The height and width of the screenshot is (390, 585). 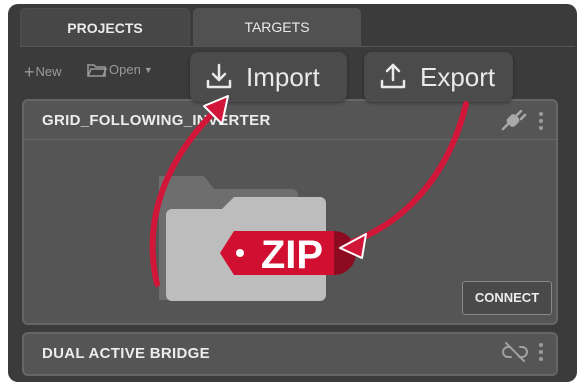 I want to click on import-button: Import, so click(x=268, y=77).